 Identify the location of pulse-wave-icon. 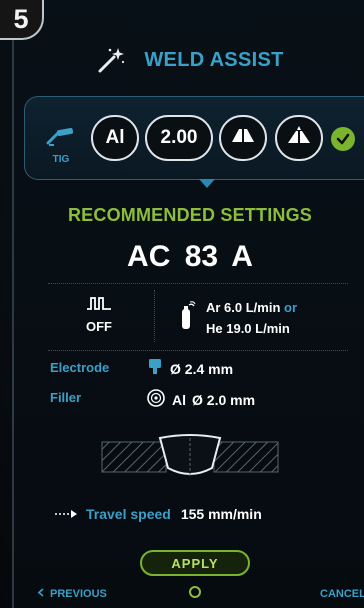
(99, 305).